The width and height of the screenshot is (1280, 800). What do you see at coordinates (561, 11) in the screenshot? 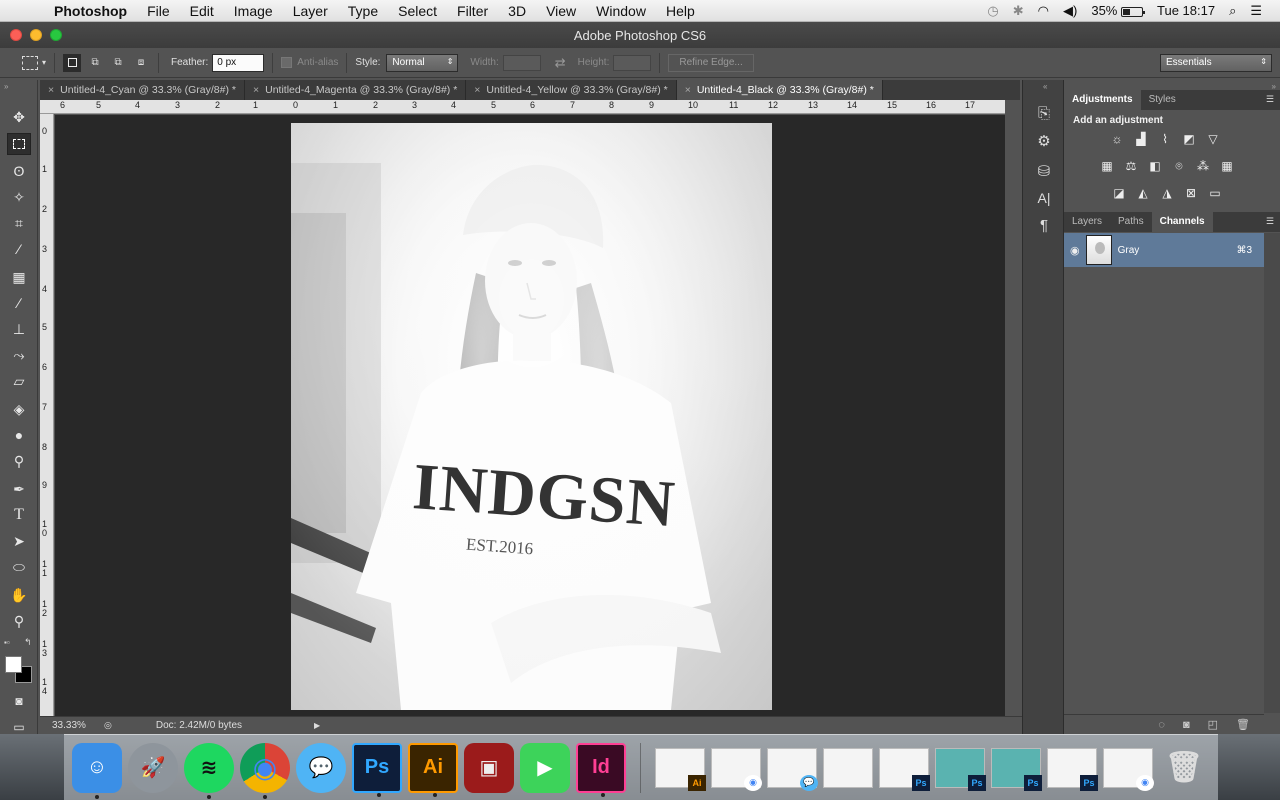
I see `menu-view: View` at bounding box center [561, 11].